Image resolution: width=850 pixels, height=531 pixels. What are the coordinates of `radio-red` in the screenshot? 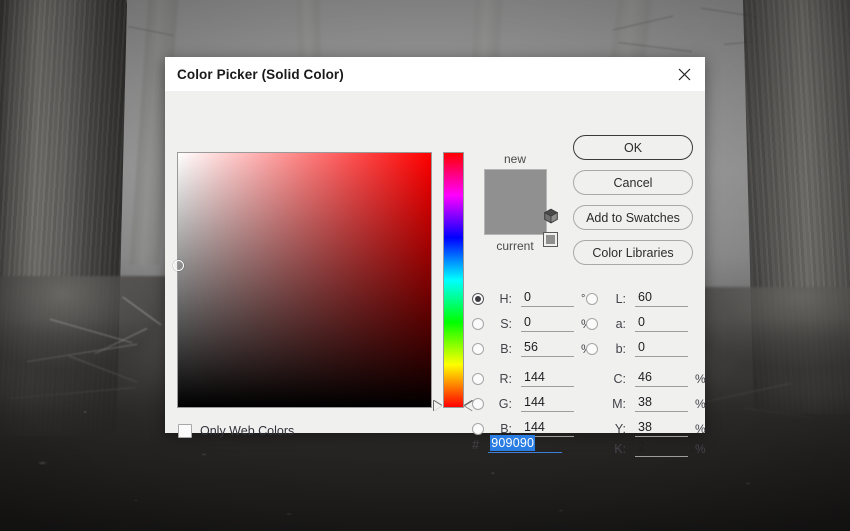 It's located at (478, 378).